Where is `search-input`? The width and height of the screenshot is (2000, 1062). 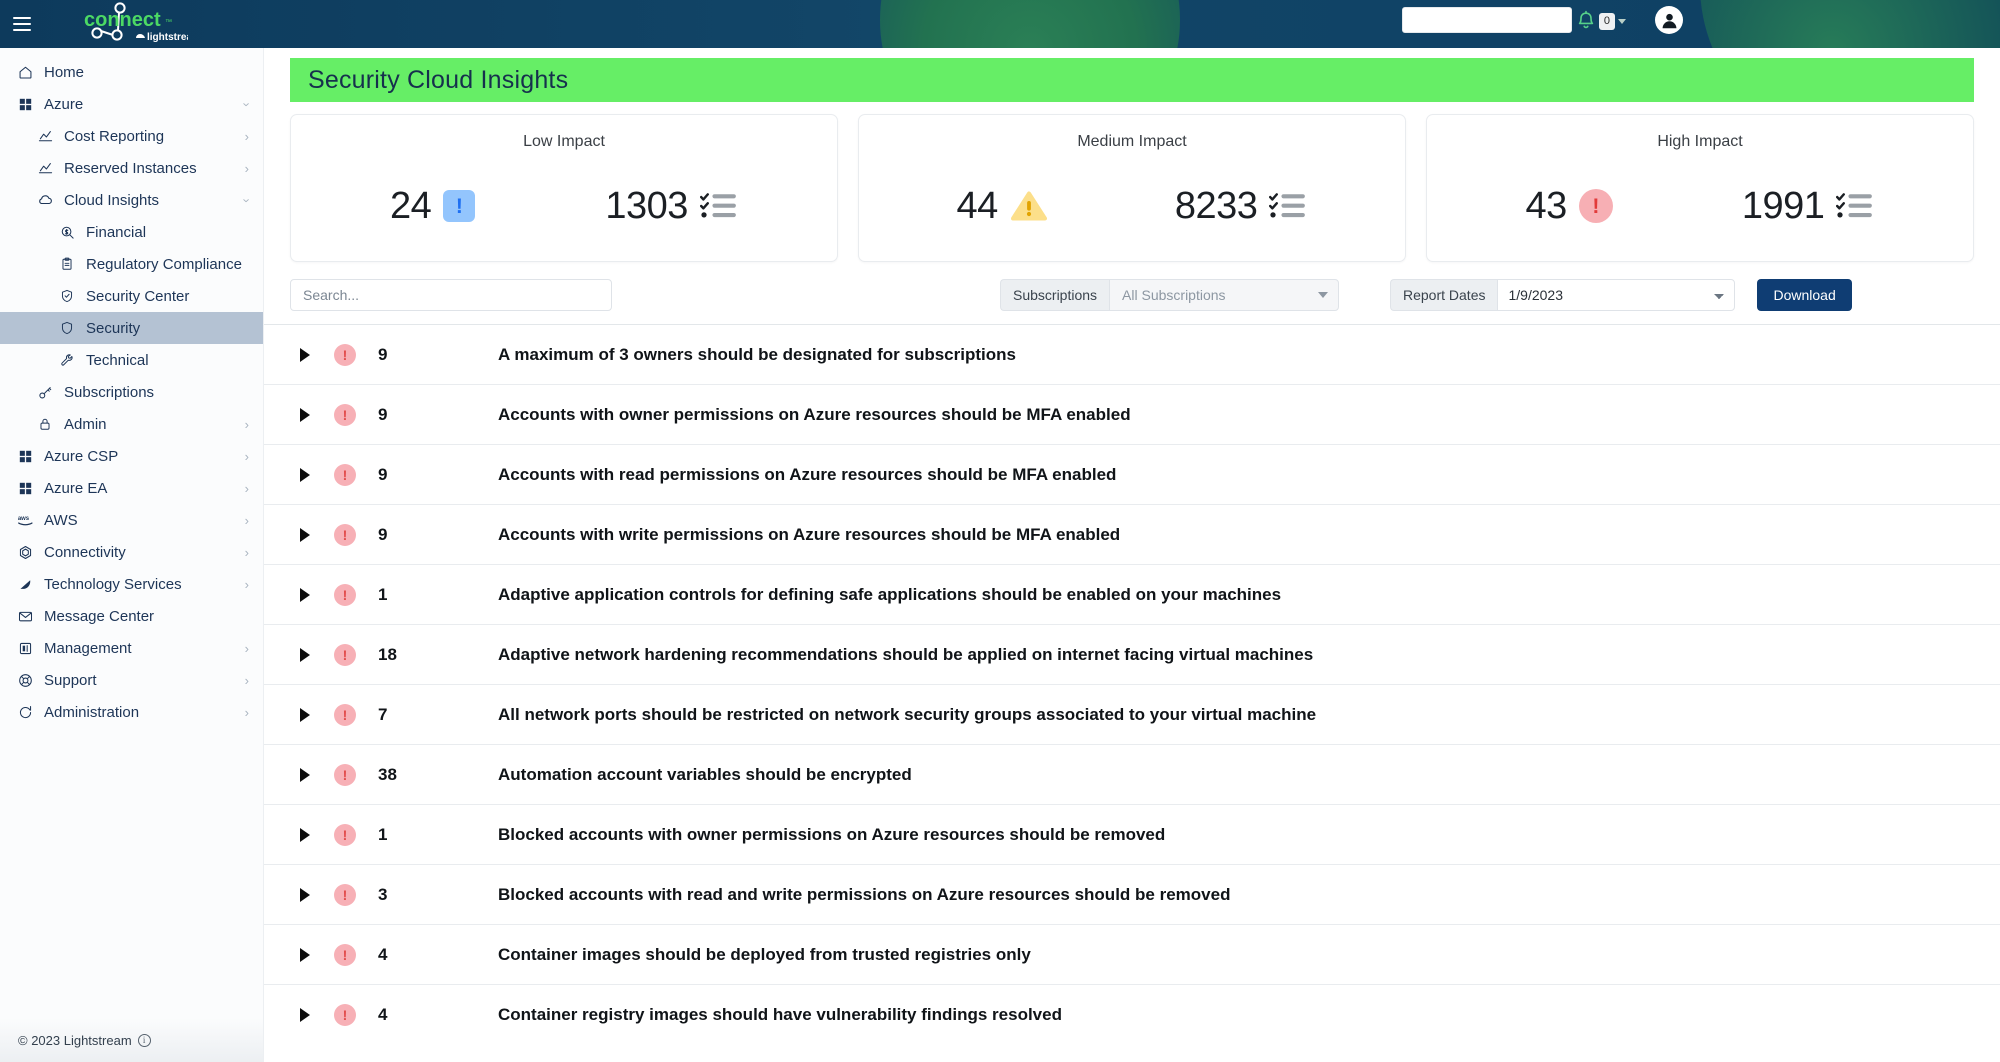
search-input is located at coordinates (451, 295).